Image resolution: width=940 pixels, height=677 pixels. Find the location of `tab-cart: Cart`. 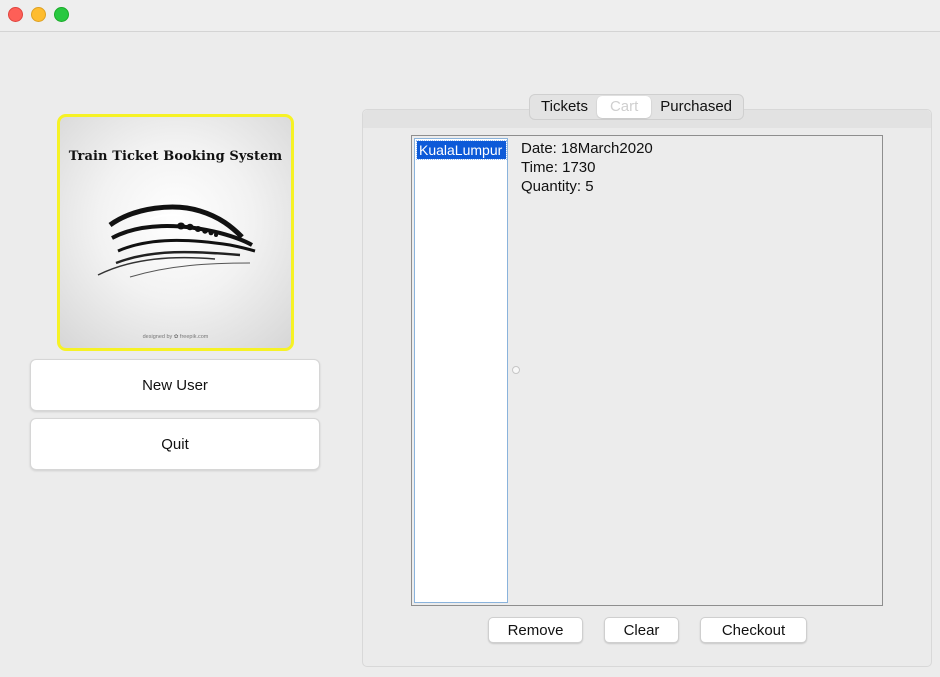

tab-cart: Cart is located at coordinates (624, 107).